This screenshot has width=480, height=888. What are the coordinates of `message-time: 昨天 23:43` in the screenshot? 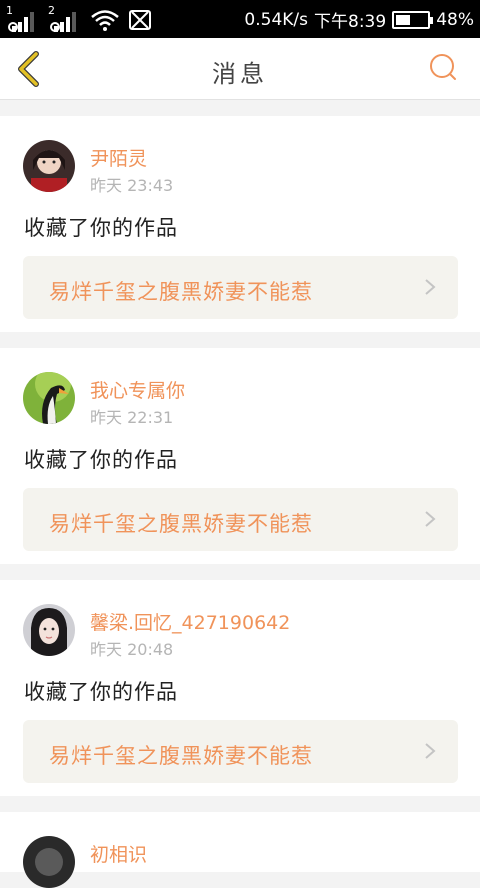 It's located at (132, 185).